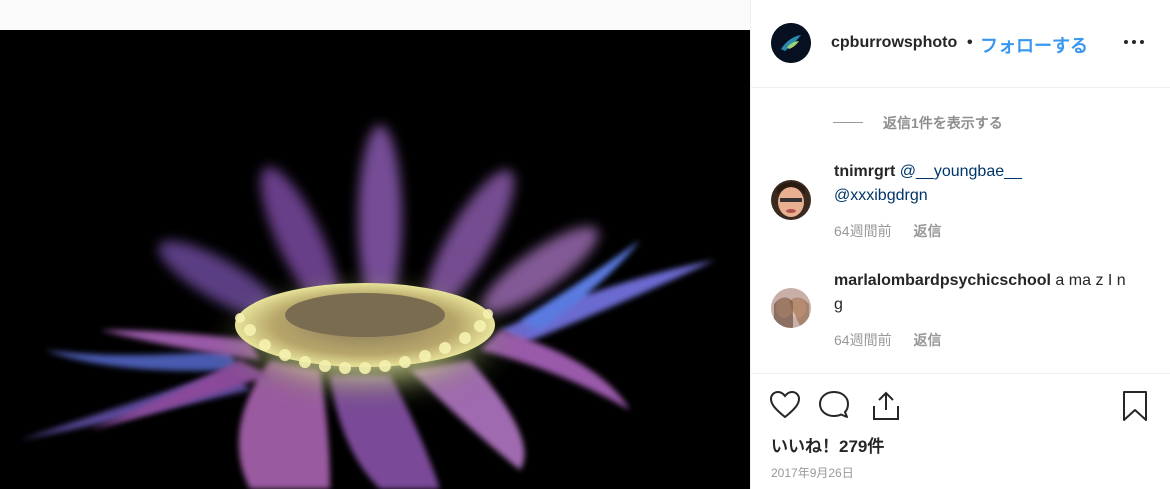 The height and width of the screenshot is (489, 1170). What do you see at coordinates (834, 407) in the screenshot?
I see `comment-icon` at bounding box center [834, 407].